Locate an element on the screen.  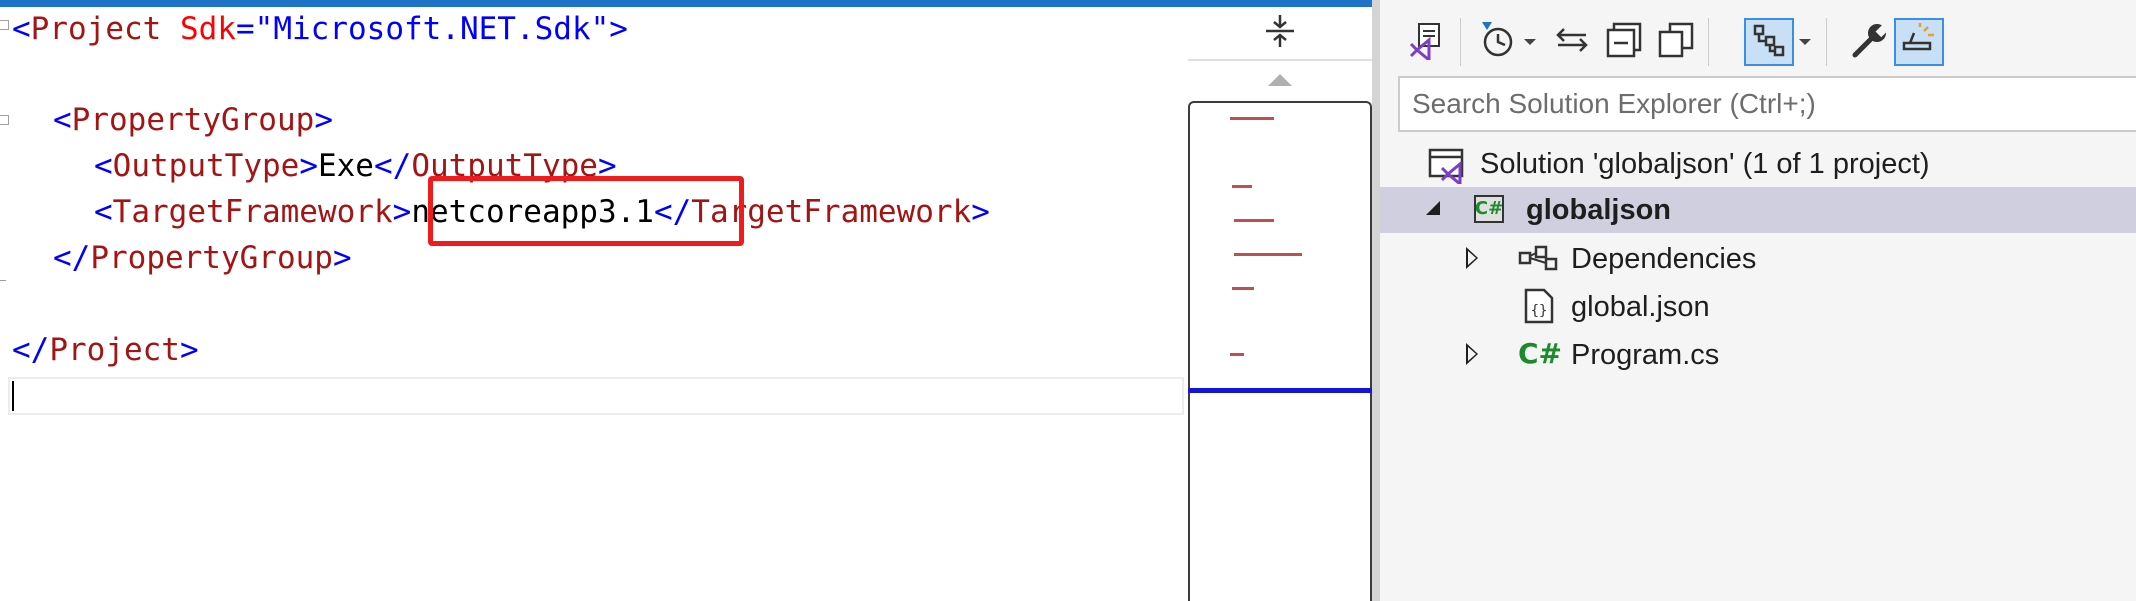
search-placeholder: Search Solution Explorer (Ctrl+;) is located at coordinates (1614, 103).